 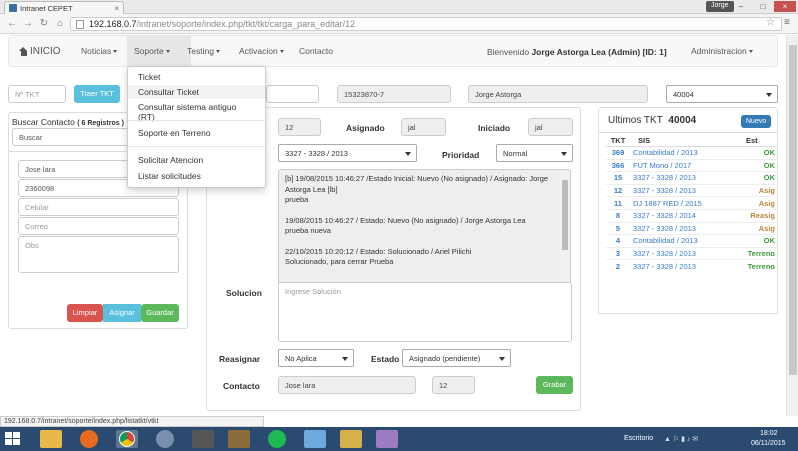 I want to click on traer-tkt-button: Traer TKT, so click(x=97, y=94).